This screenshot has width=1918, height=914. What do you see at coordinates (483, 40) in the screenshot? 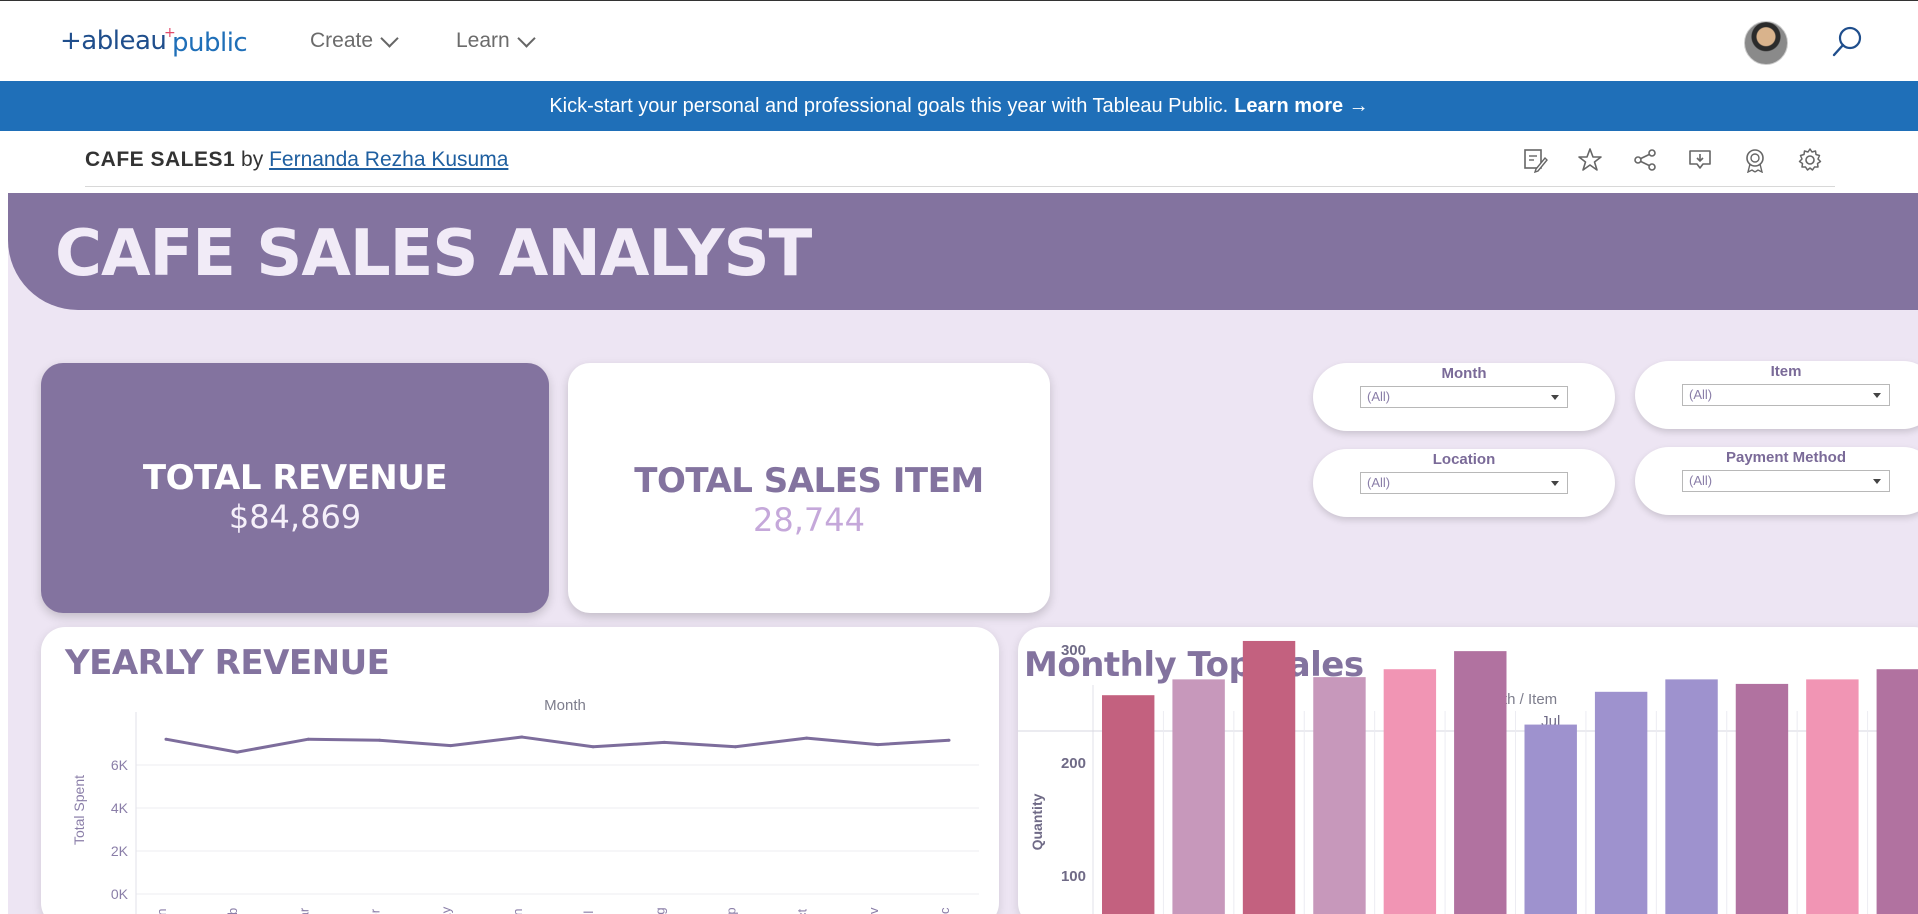
I see `nav-learn-label: Learn` at bounding box center [483, 40].